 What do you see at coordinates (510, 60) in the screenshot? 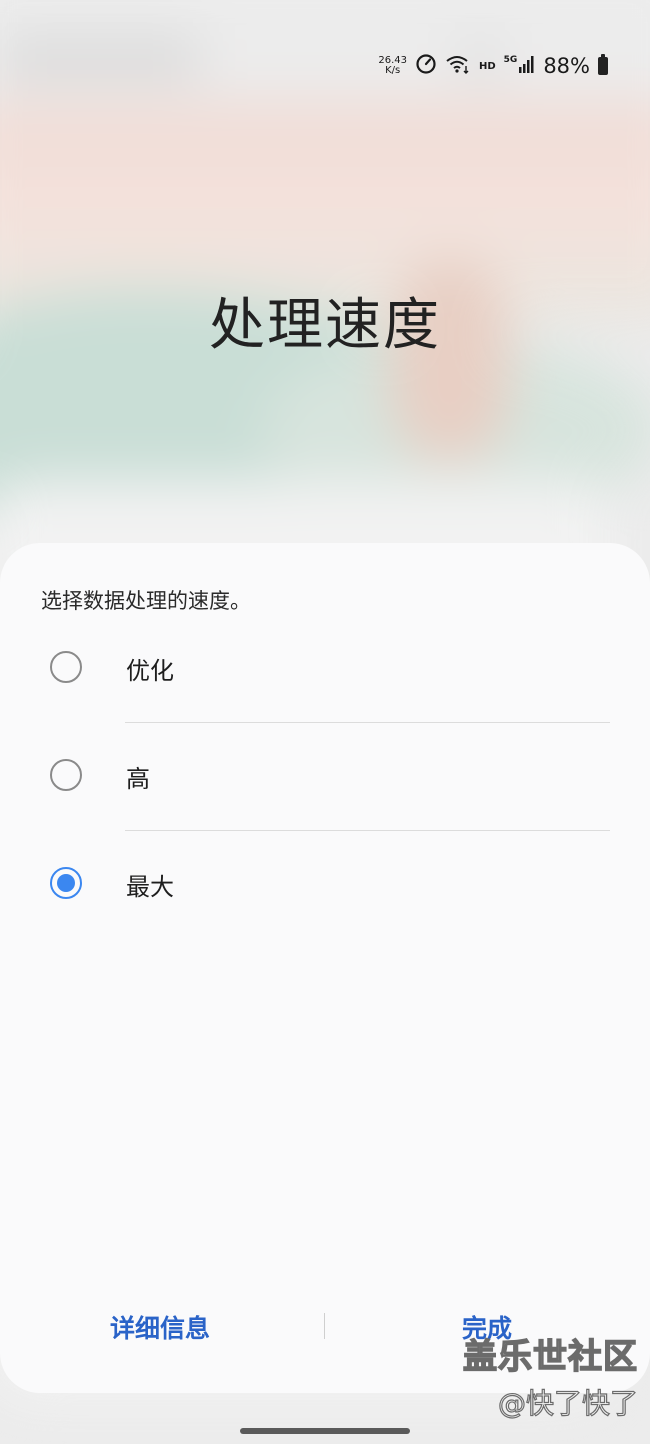
I see `network-type: 5G` at bounding box center [510, 60].